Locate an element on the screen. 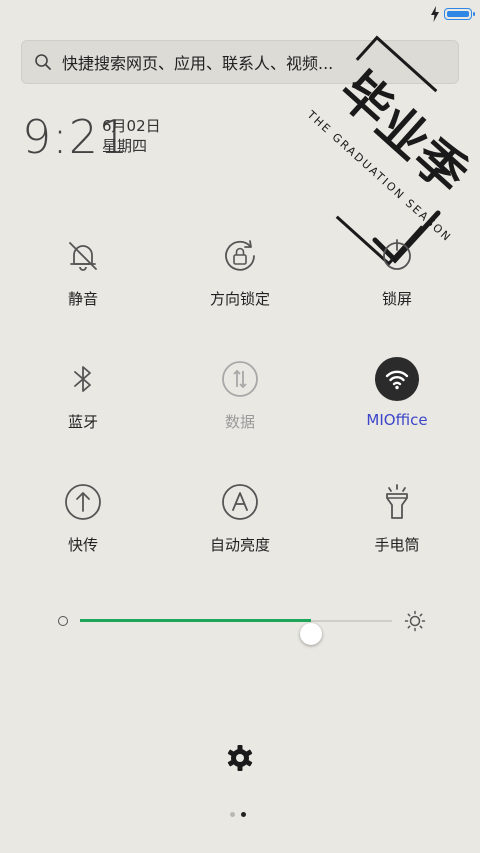  search-icon is located at coordinates (43, 62).